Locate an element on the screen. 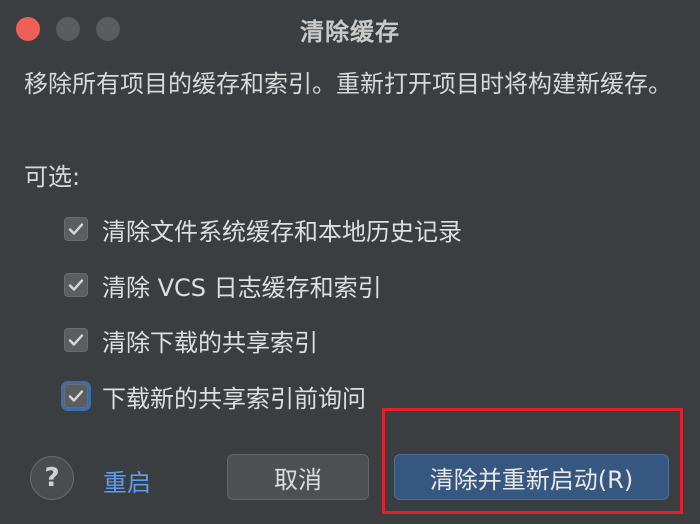 The width and height of the screenshot is (700, 524). option-clear-vcs-log-cache: 清除 VCS 日志缓存和索引 is located at coordinates (223, 285).